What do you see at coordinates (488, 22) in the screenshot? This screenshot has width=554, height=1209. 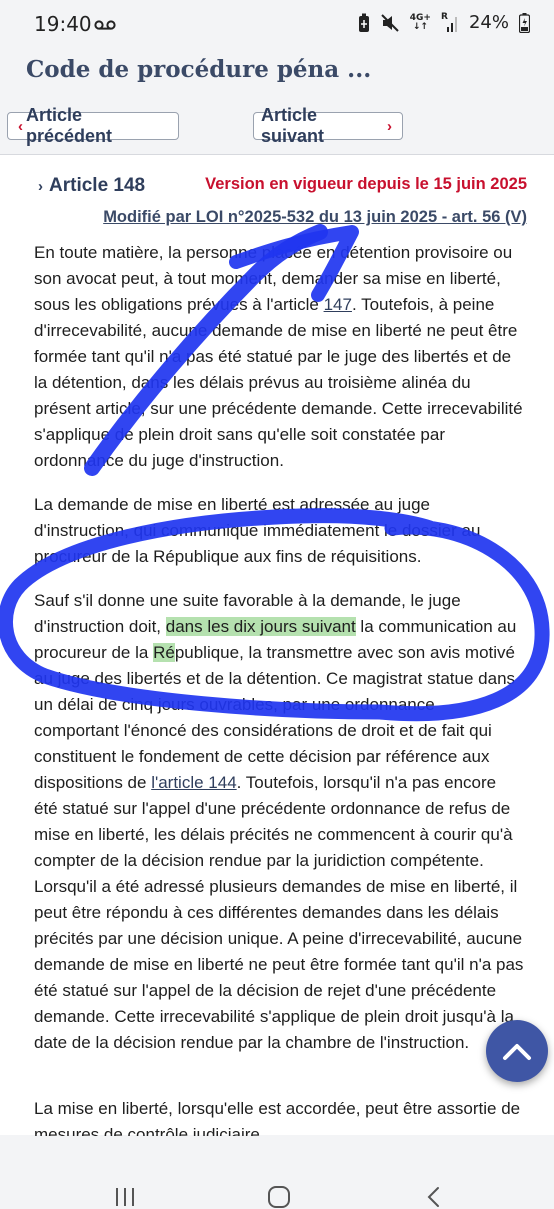 I see `battery-percent: 24%` at bounding box center [488, 22].